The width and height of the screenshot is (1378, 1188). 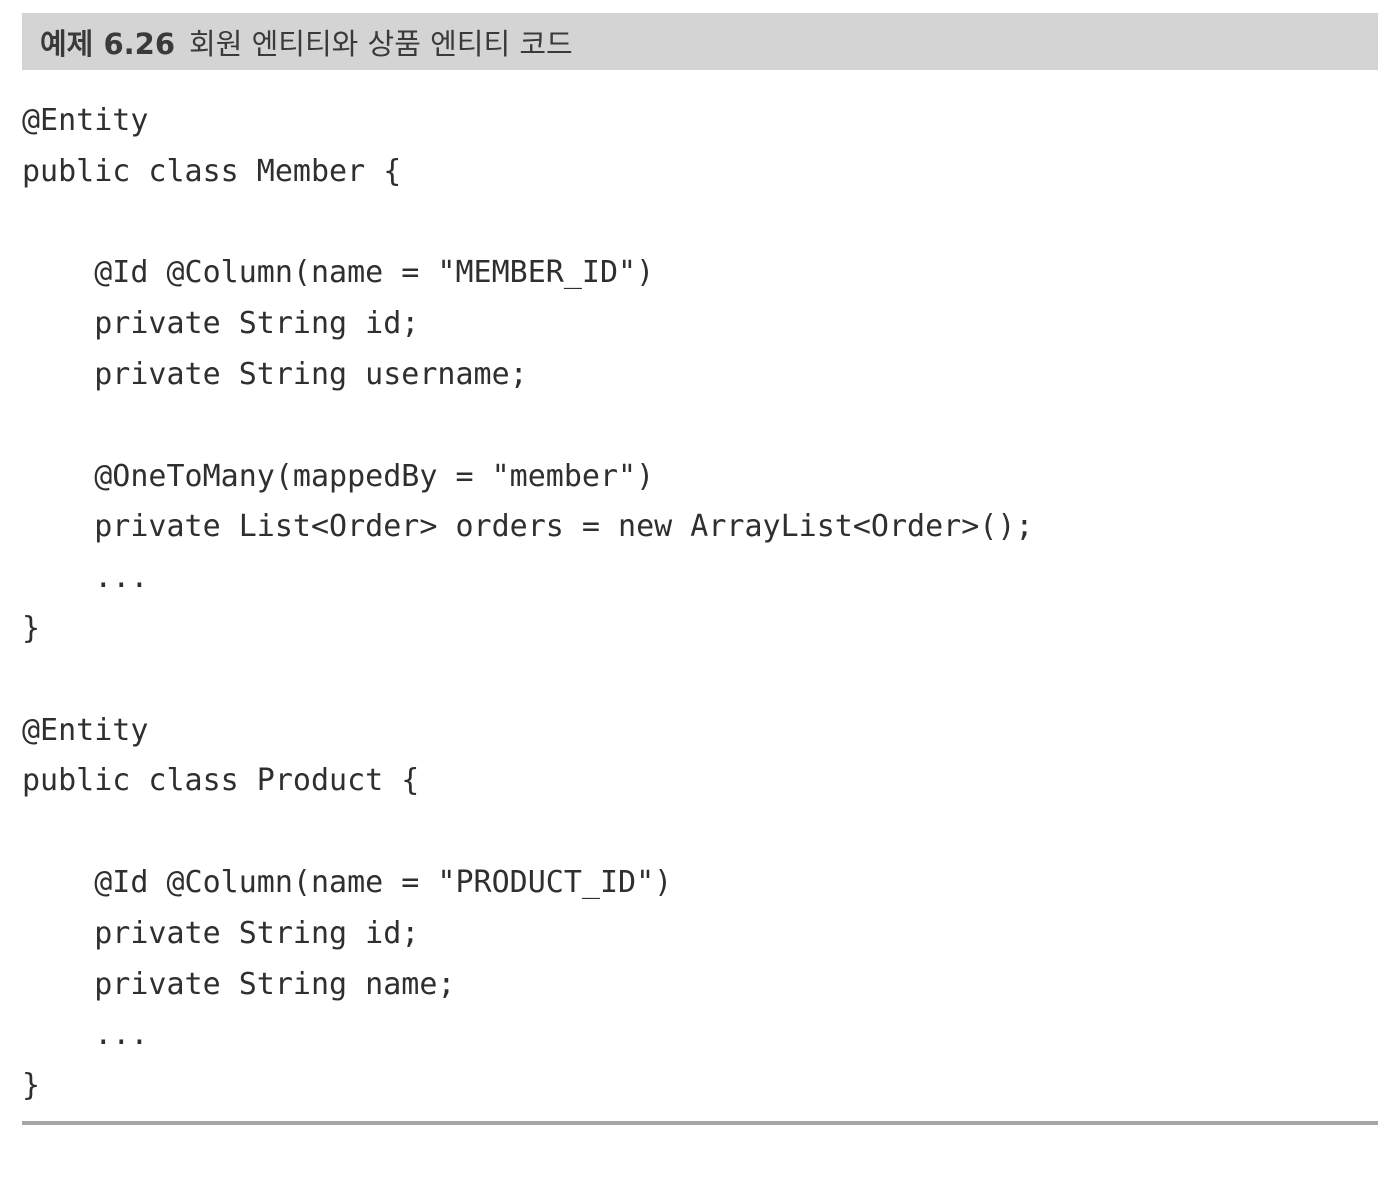 I want to click on listing-title: 회원 엔티티와 상품 엔티티 코드, so click(x=381, y=43).